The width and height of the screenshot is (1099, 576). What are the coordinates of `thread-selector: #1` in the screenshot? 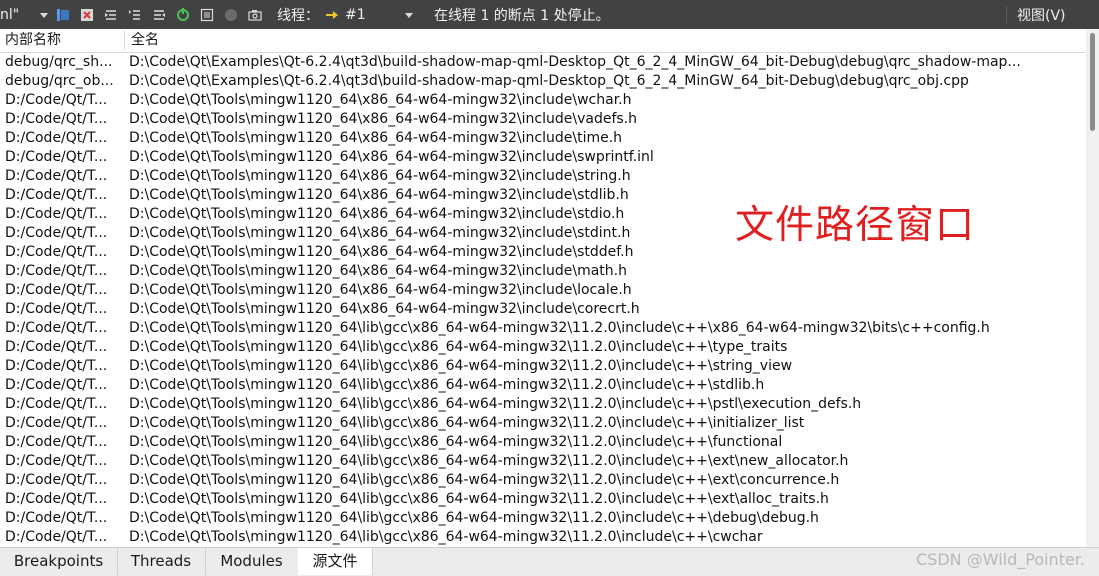 It's located at (370, 14).